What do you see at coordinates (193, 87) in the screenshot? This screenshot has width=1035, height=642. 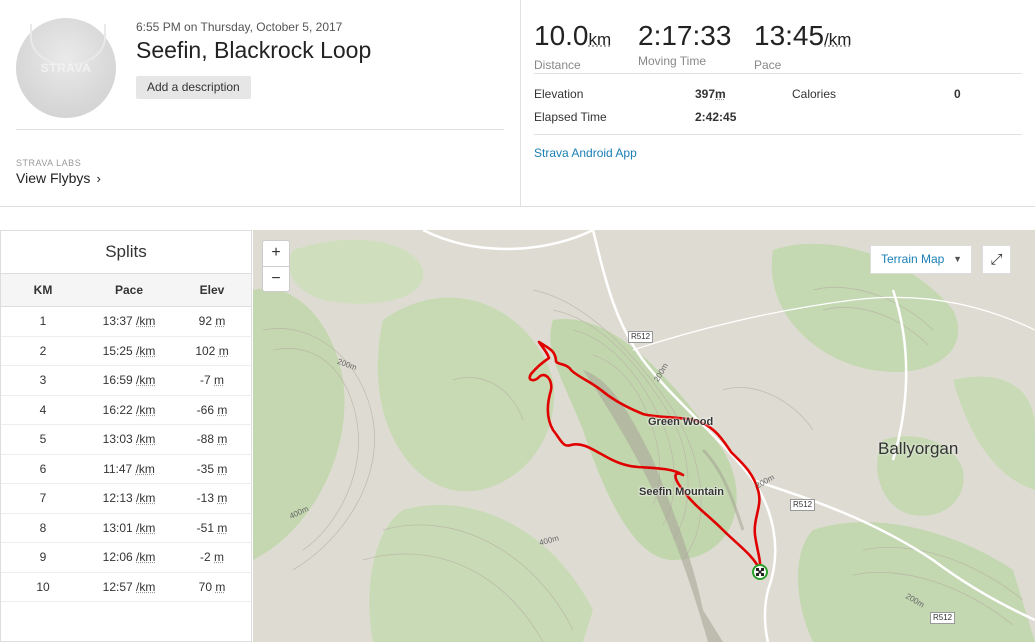 I see `add-description-button: Add a description` at bounding box center [193, 87].